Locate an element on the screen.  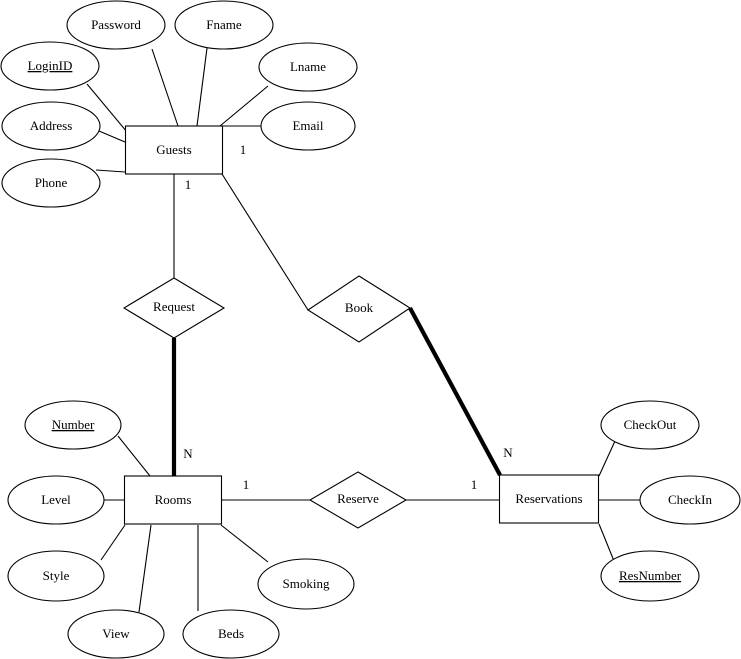
attribute-label-phone: Phone is located at coordinates (51, 182).